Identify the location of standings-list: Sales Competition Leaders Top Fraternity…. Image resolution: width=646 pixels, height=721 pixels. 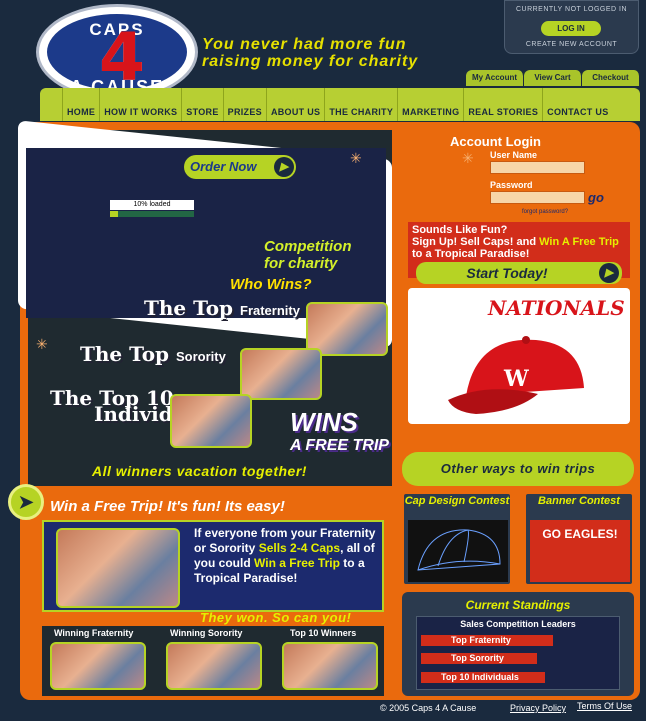
(518, 653).